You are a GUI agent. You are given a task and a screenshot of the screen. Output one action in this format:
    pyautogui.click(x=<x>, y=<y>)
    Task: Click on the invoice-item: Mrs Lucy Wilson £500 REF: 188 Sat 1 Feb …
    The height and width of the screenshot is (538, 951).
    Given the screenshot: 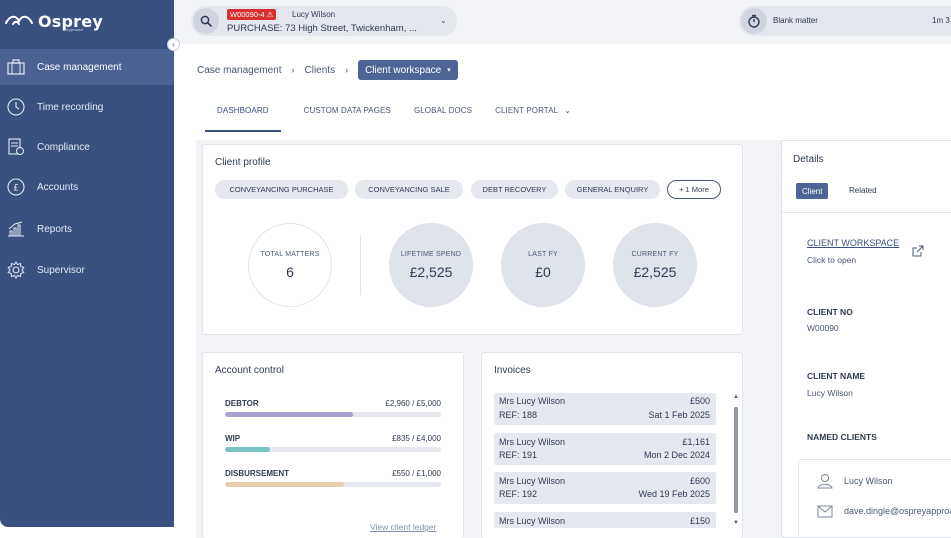 What is the action you would take?
    pyautogui.click(x=605, y=409)
    